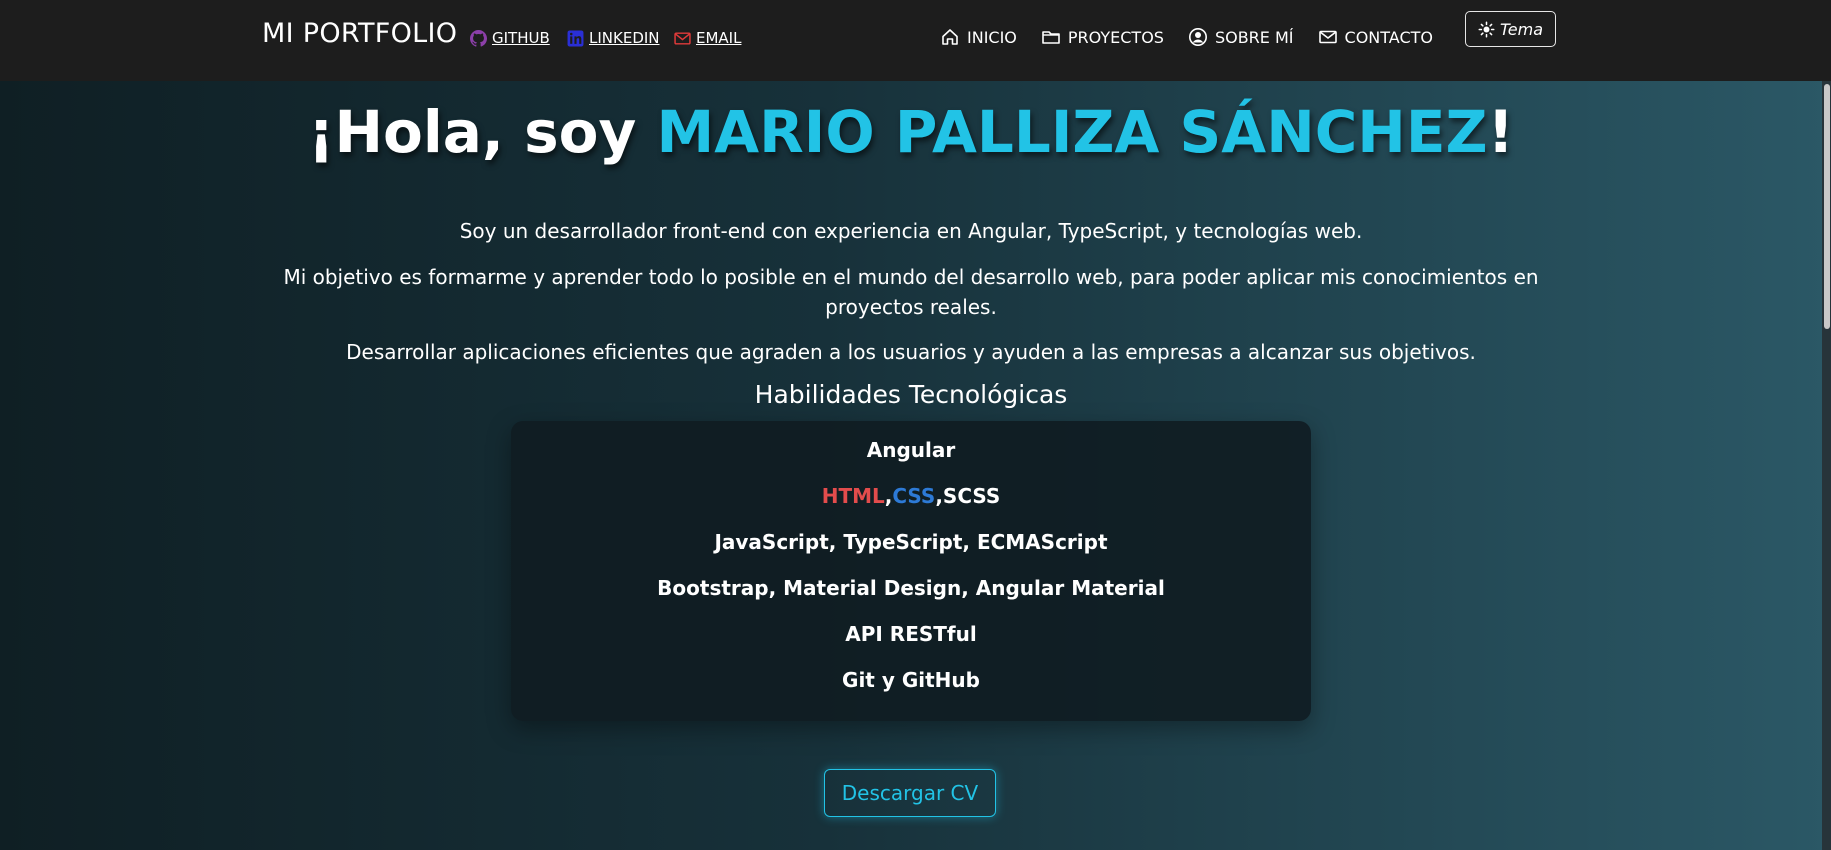  I want to click on nav-inicio: INICIO, so click(978, 37).